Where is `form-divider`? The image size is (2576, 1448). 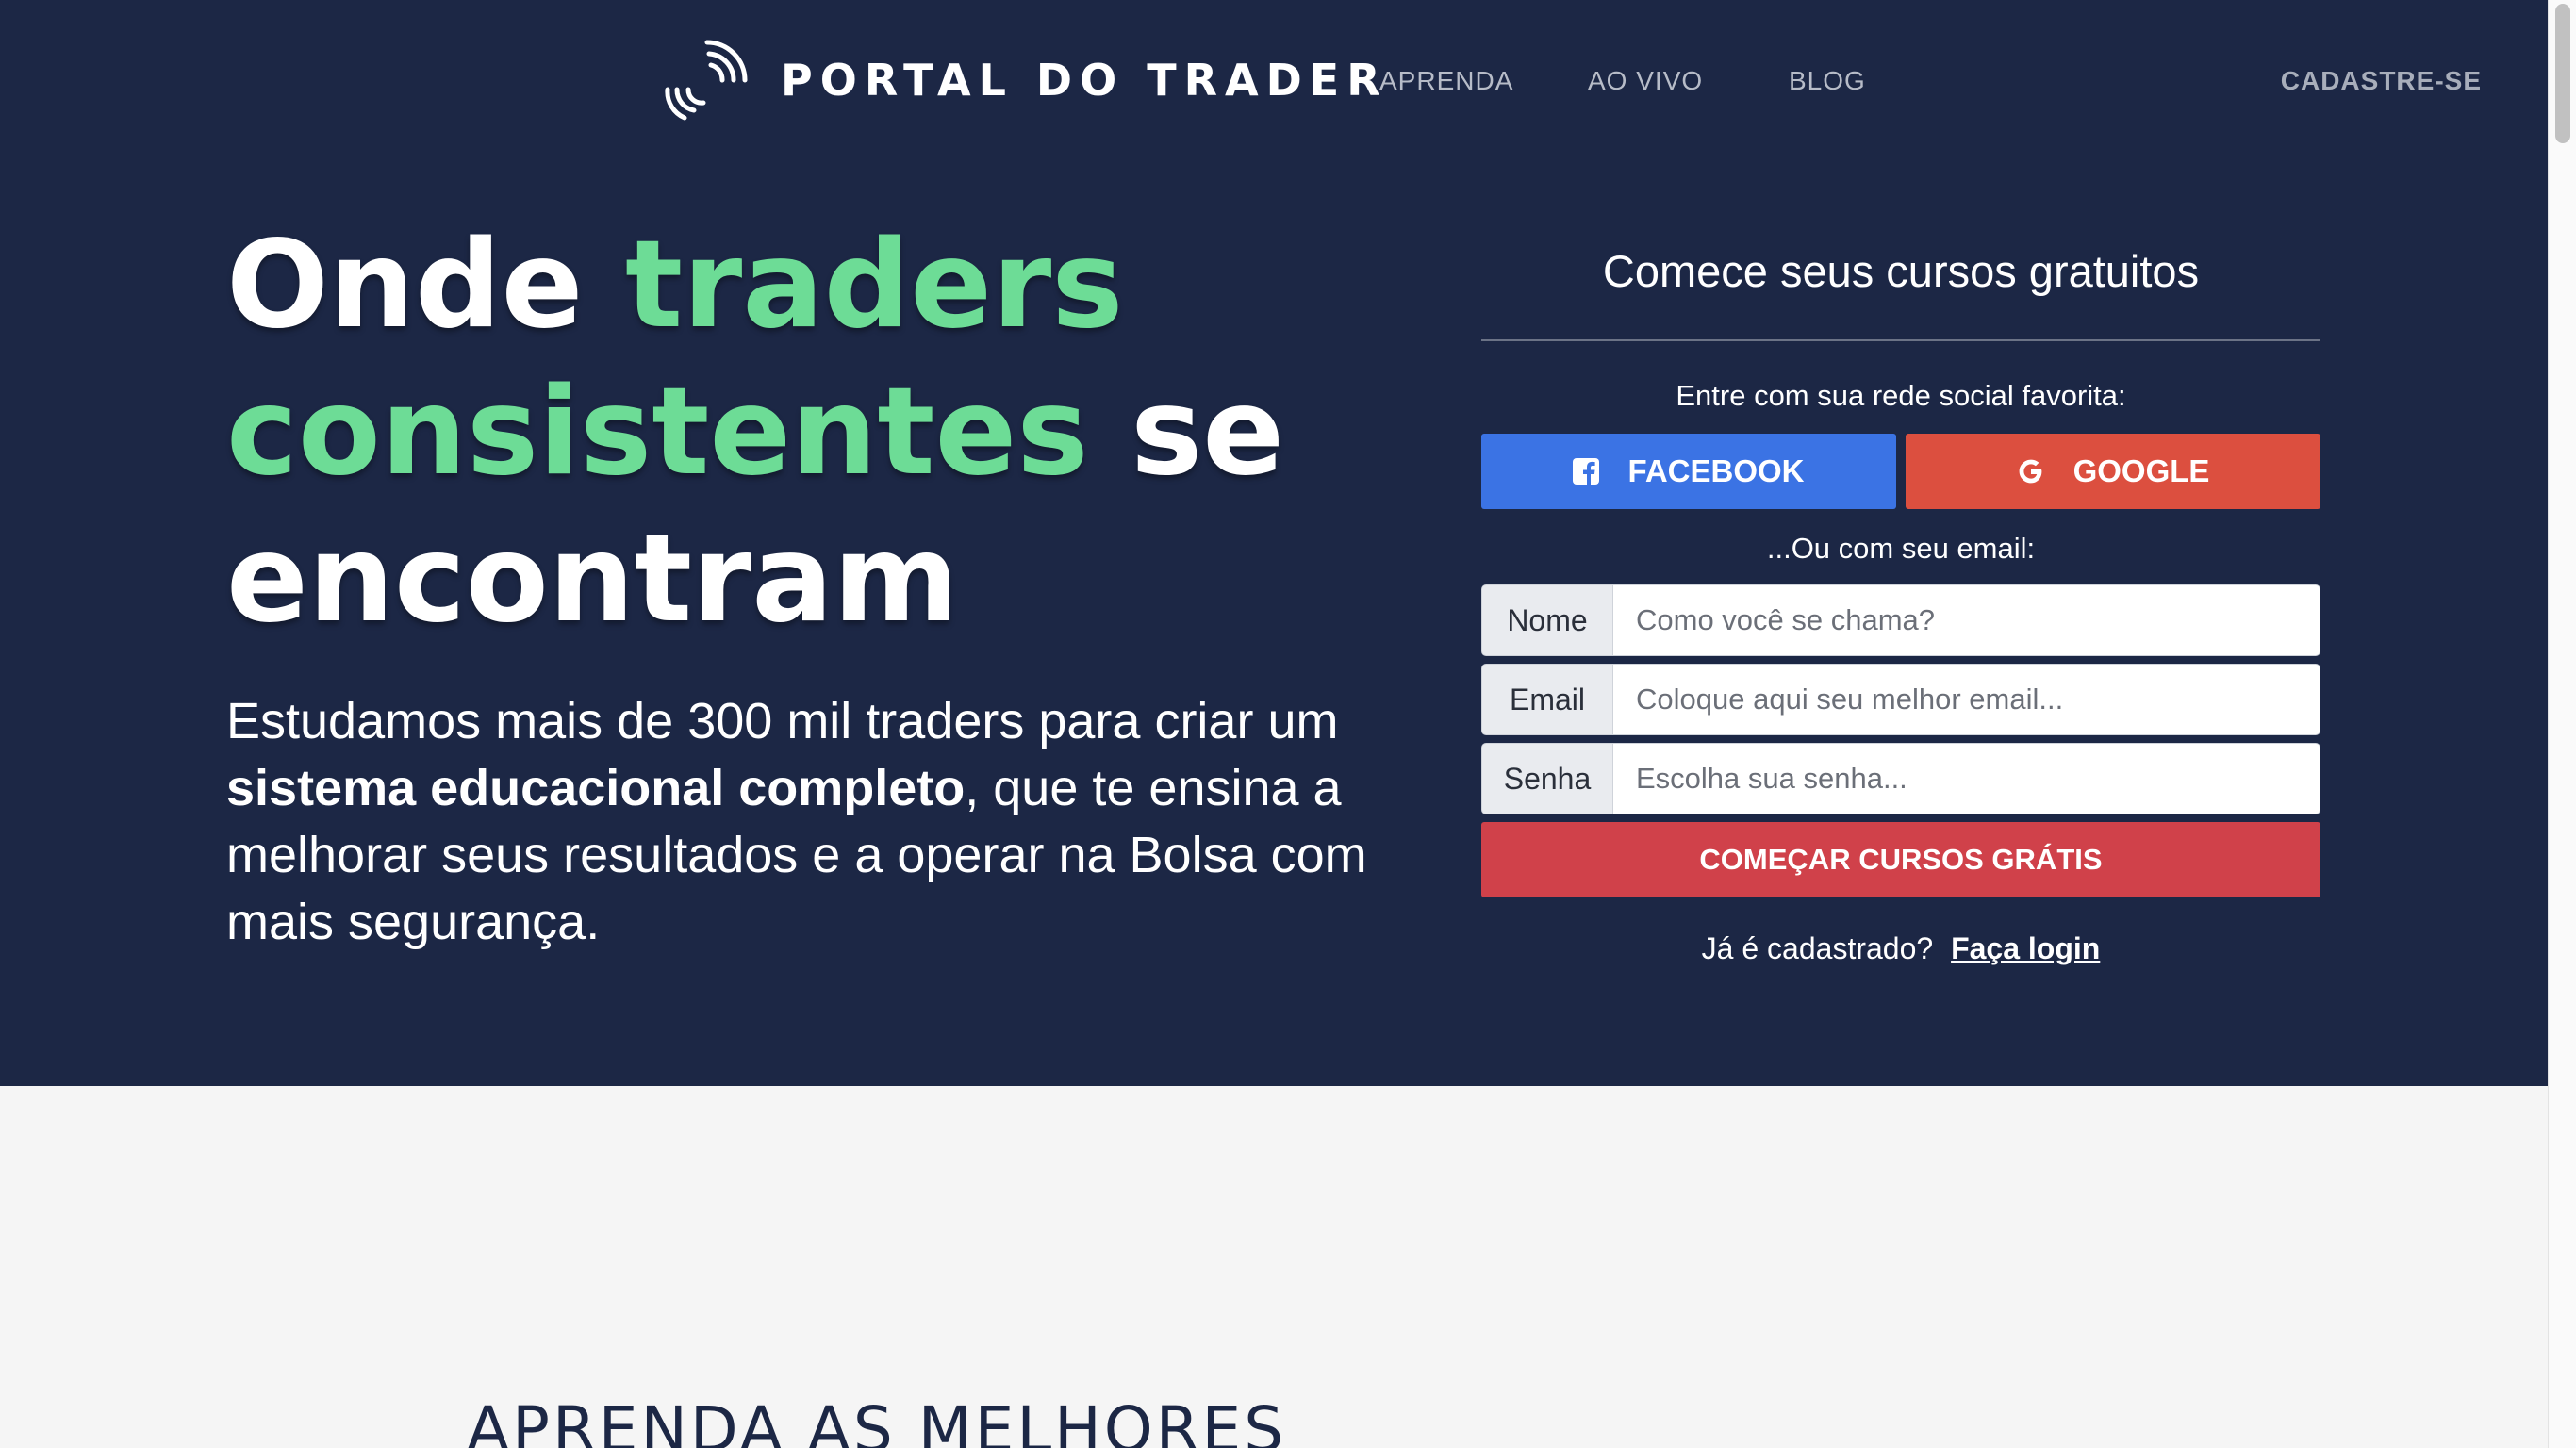 form-divider is located at coordinates (1900, 340).